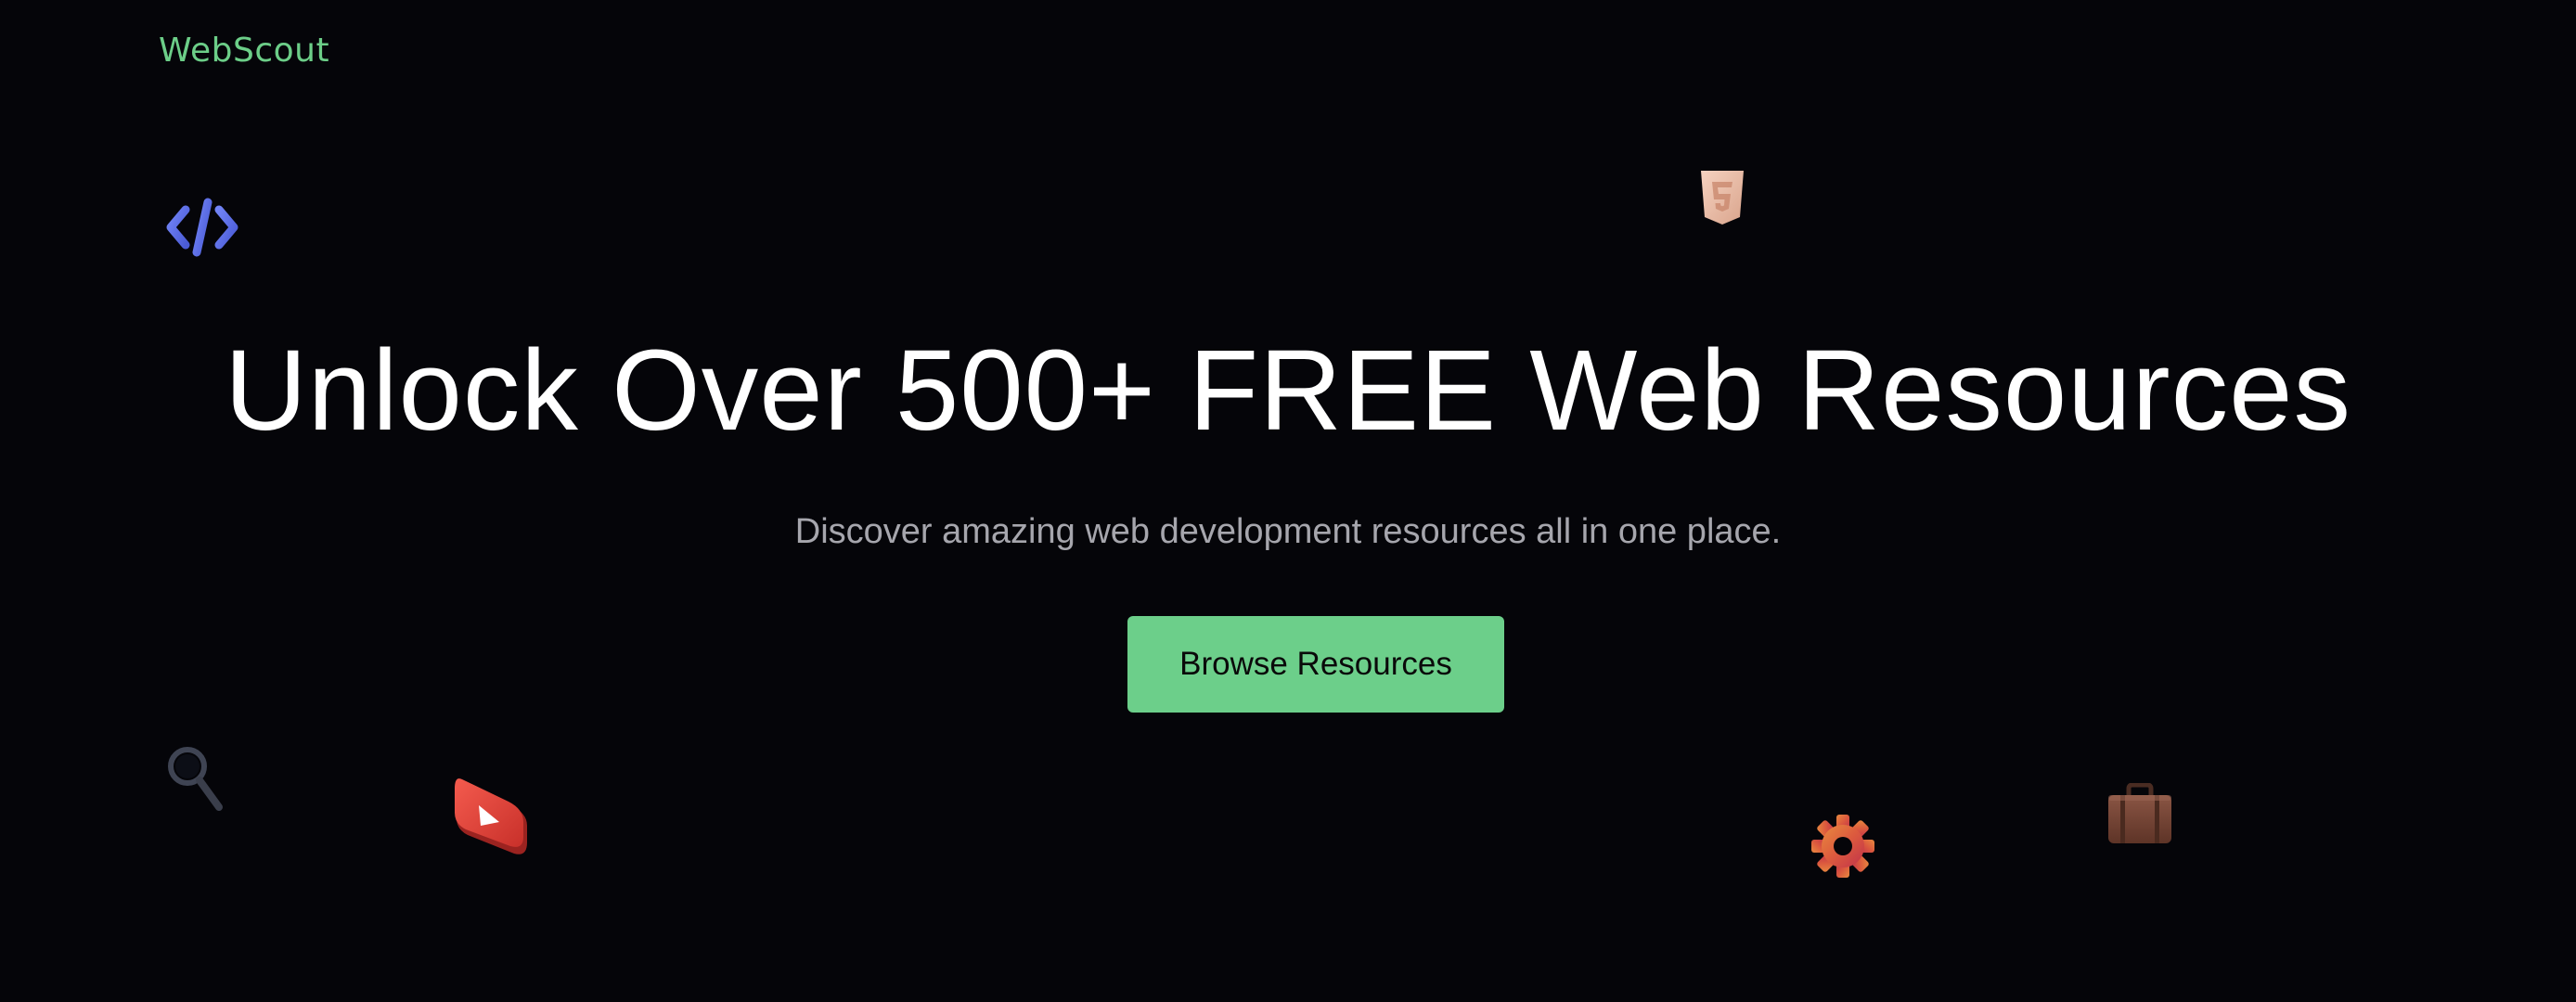 The height and width of the screenshot is (1002, 2576). Describe the element at coordinates (194, 778) in the screenshot. I see `magnifier-icon` at that location.